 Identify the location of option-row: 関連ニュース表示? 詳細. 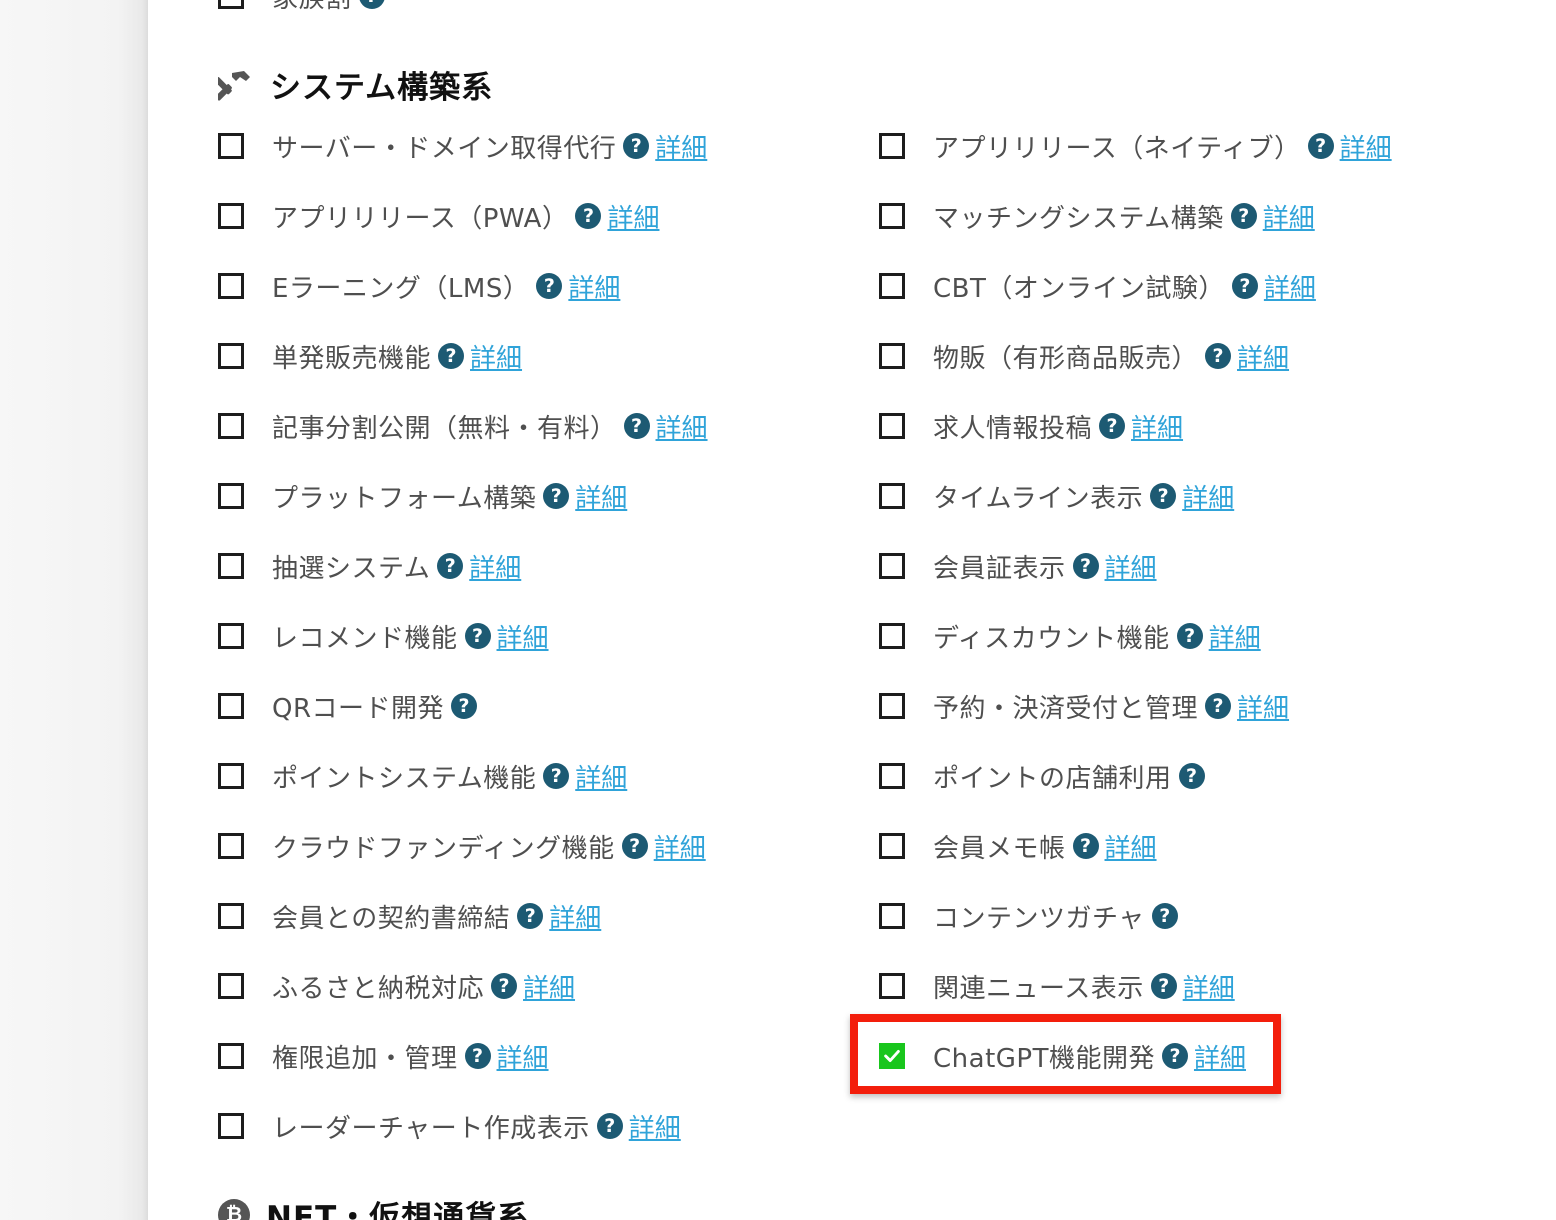
(1057, 986).